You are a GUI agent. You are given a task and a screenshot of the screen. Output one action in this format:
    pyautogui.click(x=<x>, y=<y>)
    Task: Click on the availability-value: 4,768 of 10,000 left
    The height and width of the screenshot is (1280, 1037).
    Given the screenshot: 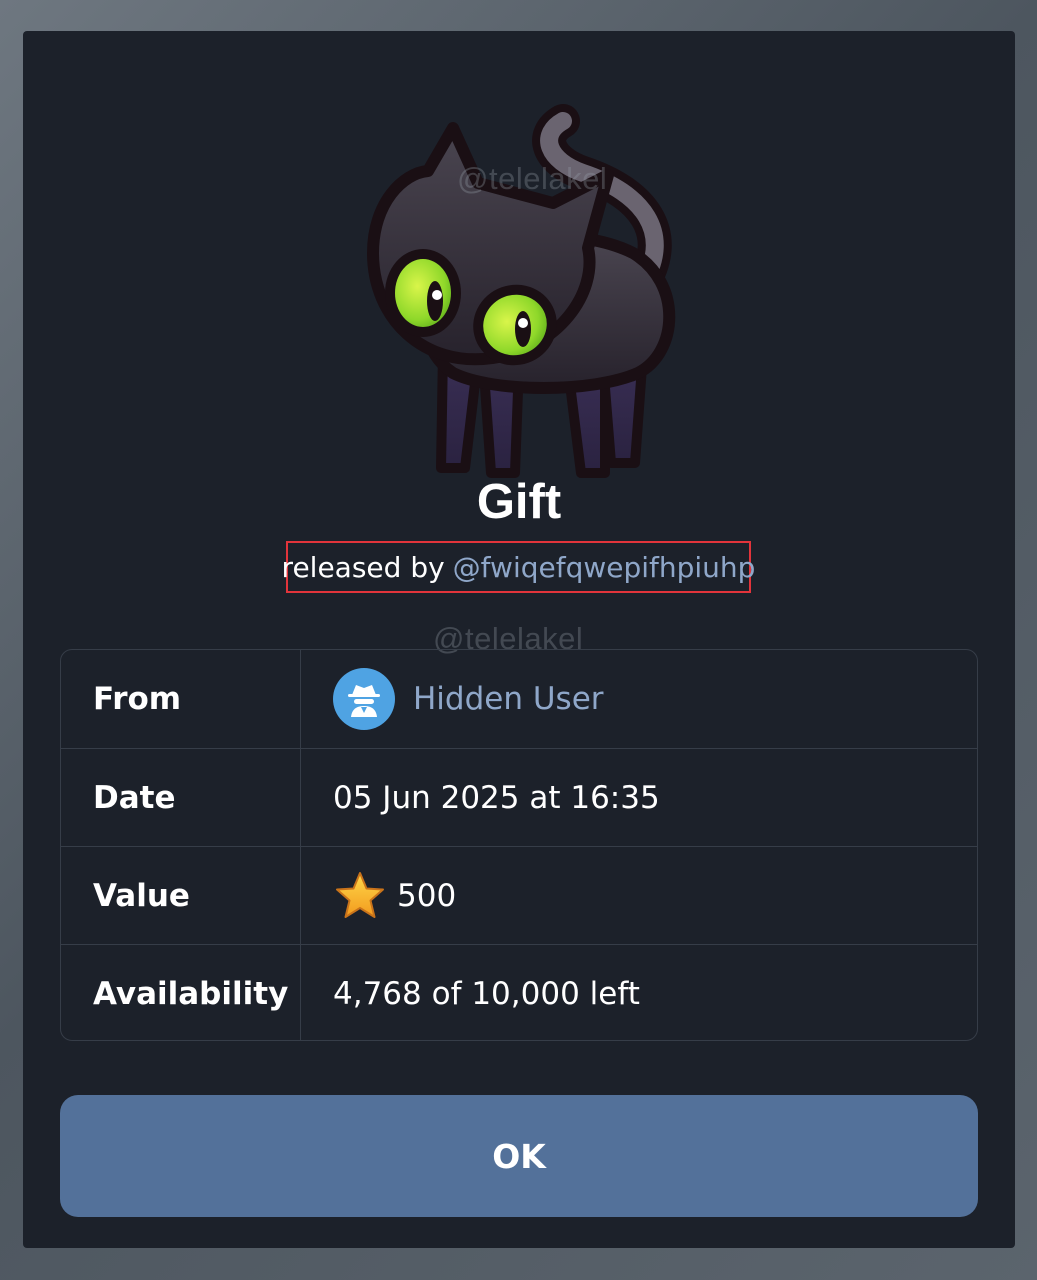 What is the action you would take?
    pyautogui.click(x=486, y=994)
    